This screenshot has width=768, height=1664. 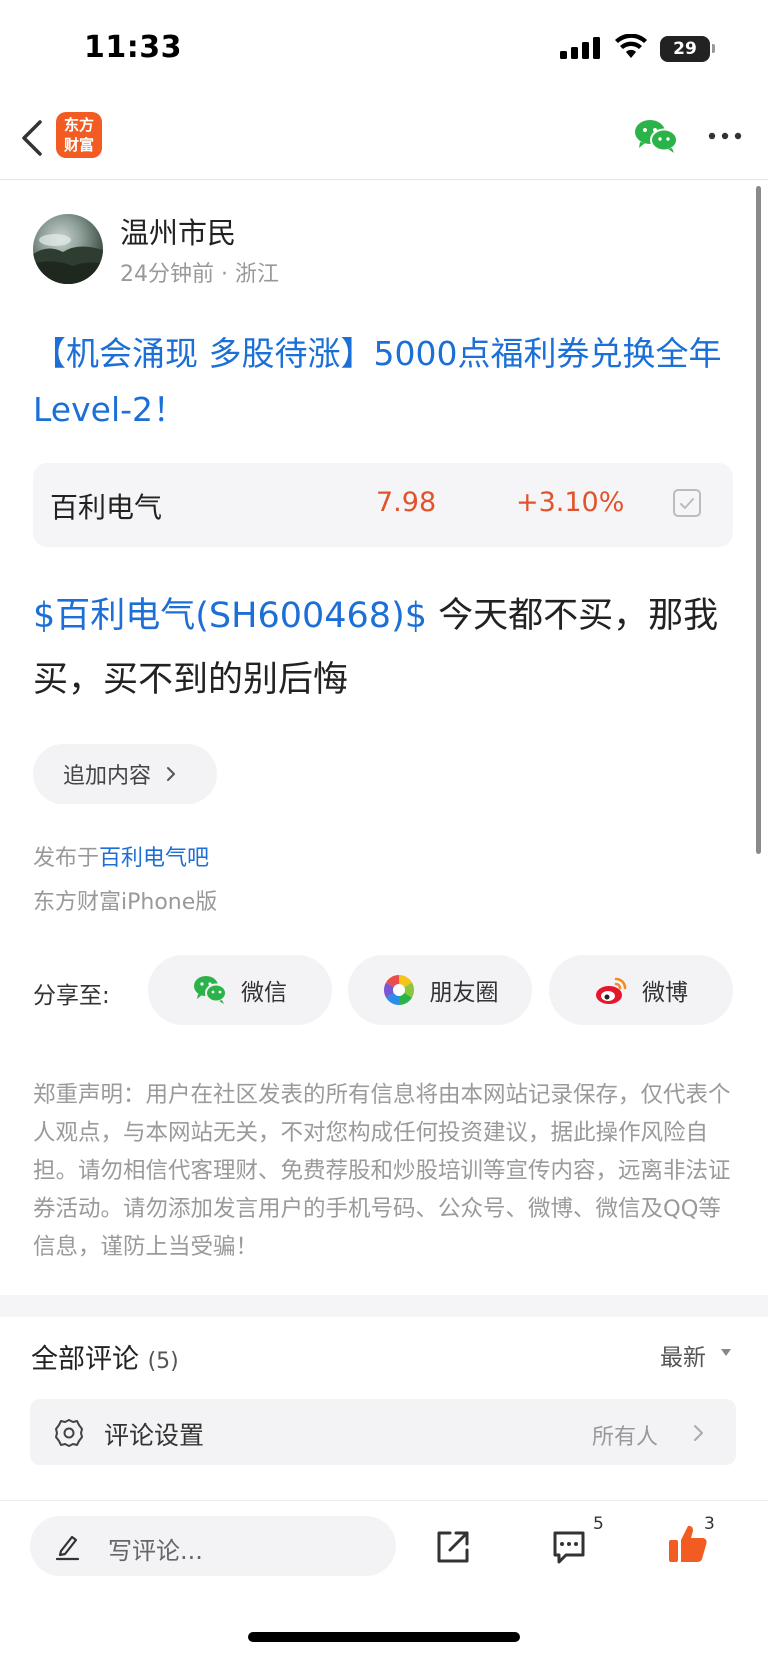 I want to click on signal-icon, so click(x=580, y=48).